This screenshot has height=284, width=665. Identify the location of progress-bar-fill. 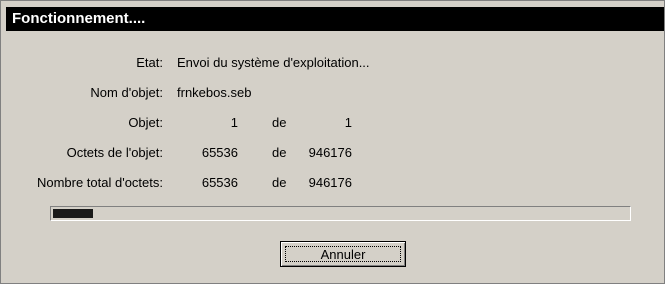
(73, 213).